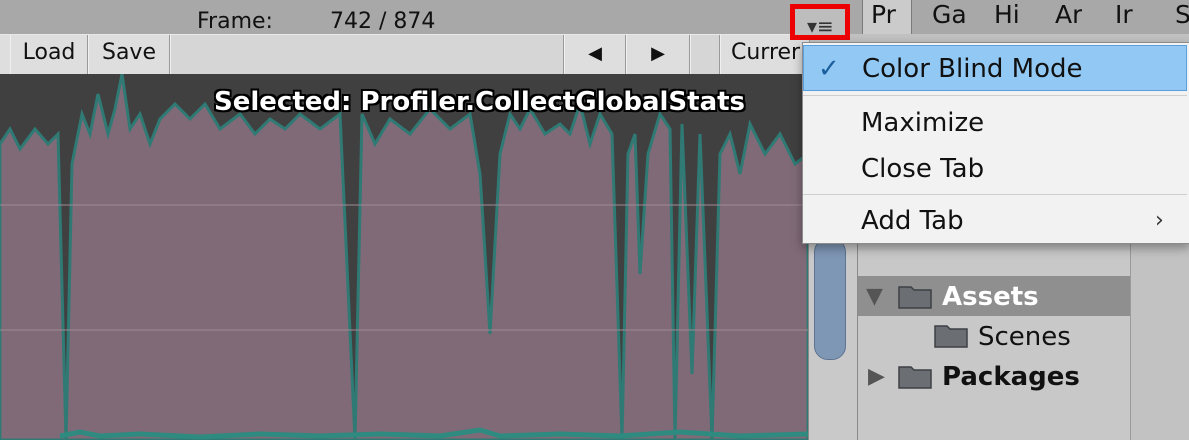 The image size is (1189, 440). I want to click on profiler-toolbar: Load Save ◀ ▶ Currer, so click(405, 55).